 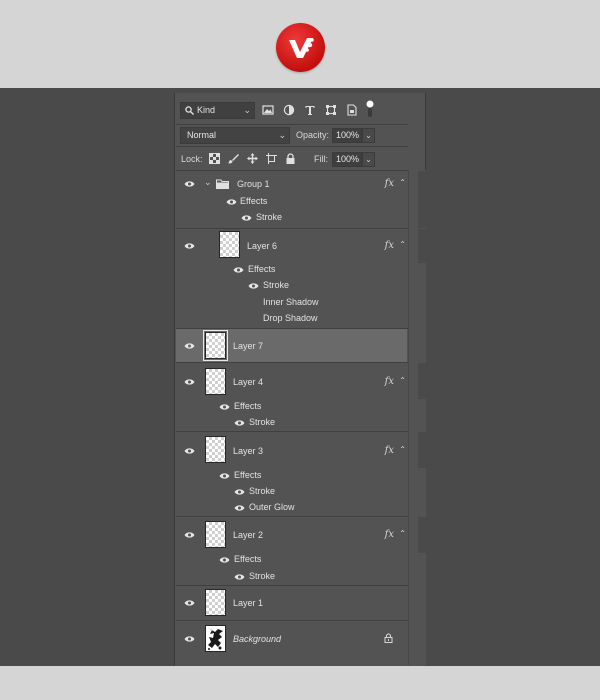 I want to click on blend-mode-select: Normal ⌄, so click(x=235, y=135).